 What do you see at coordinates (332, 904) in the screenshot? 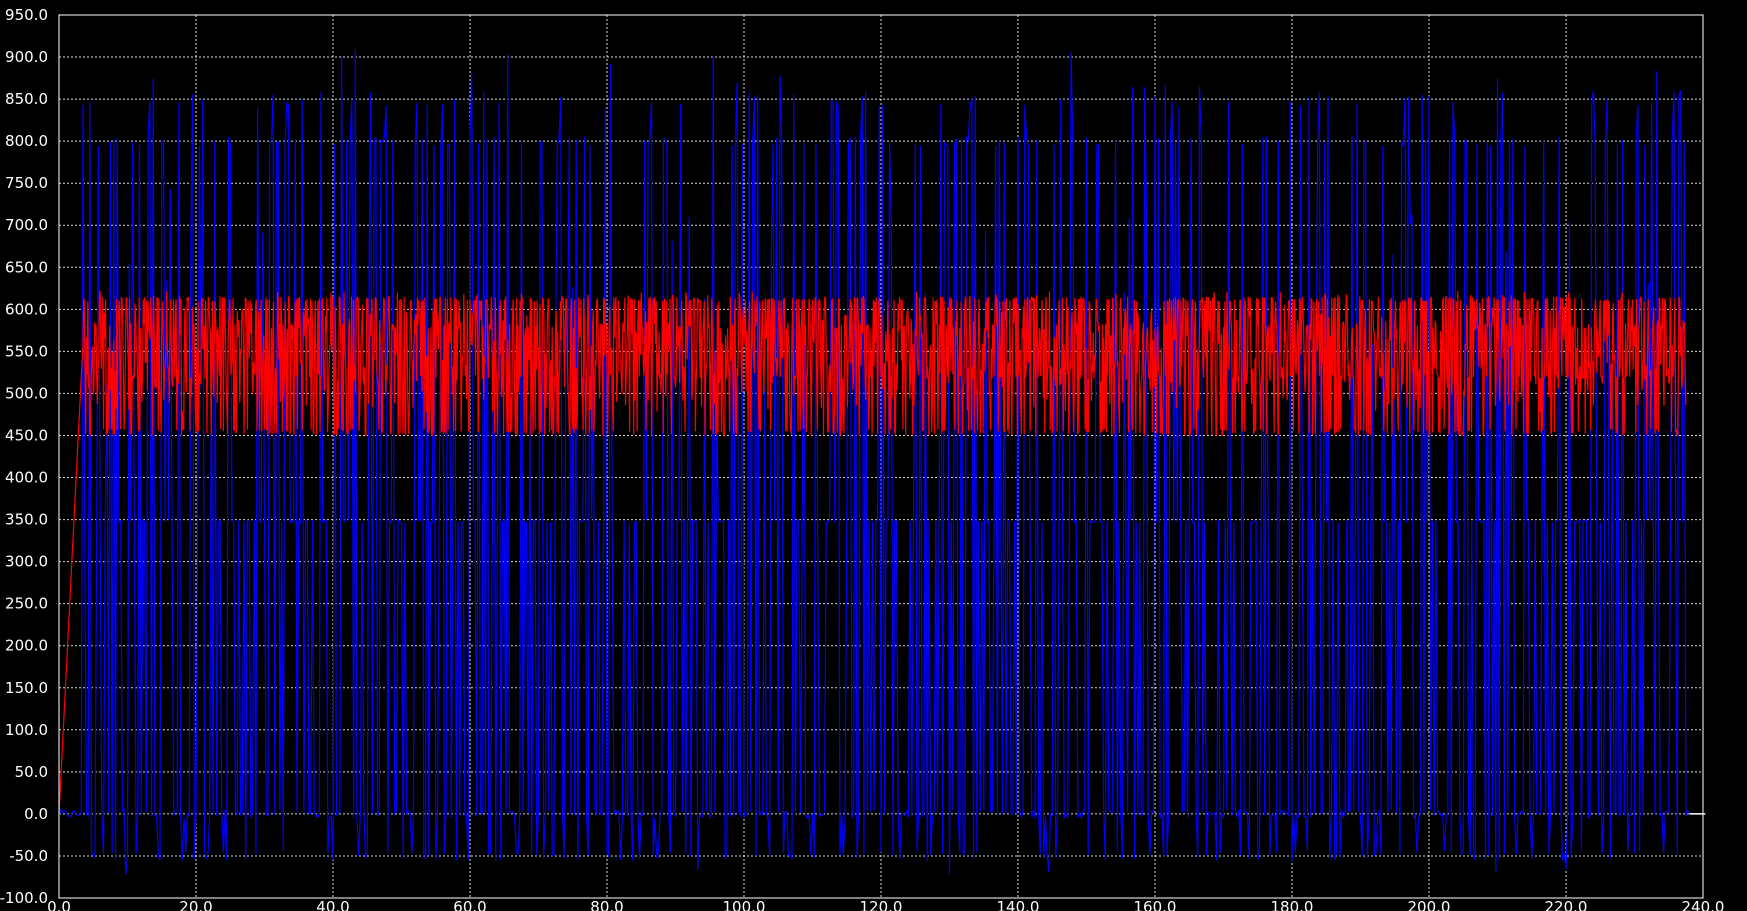
I see `x-tick-label: 40.0` at bounding box center [332, 904].